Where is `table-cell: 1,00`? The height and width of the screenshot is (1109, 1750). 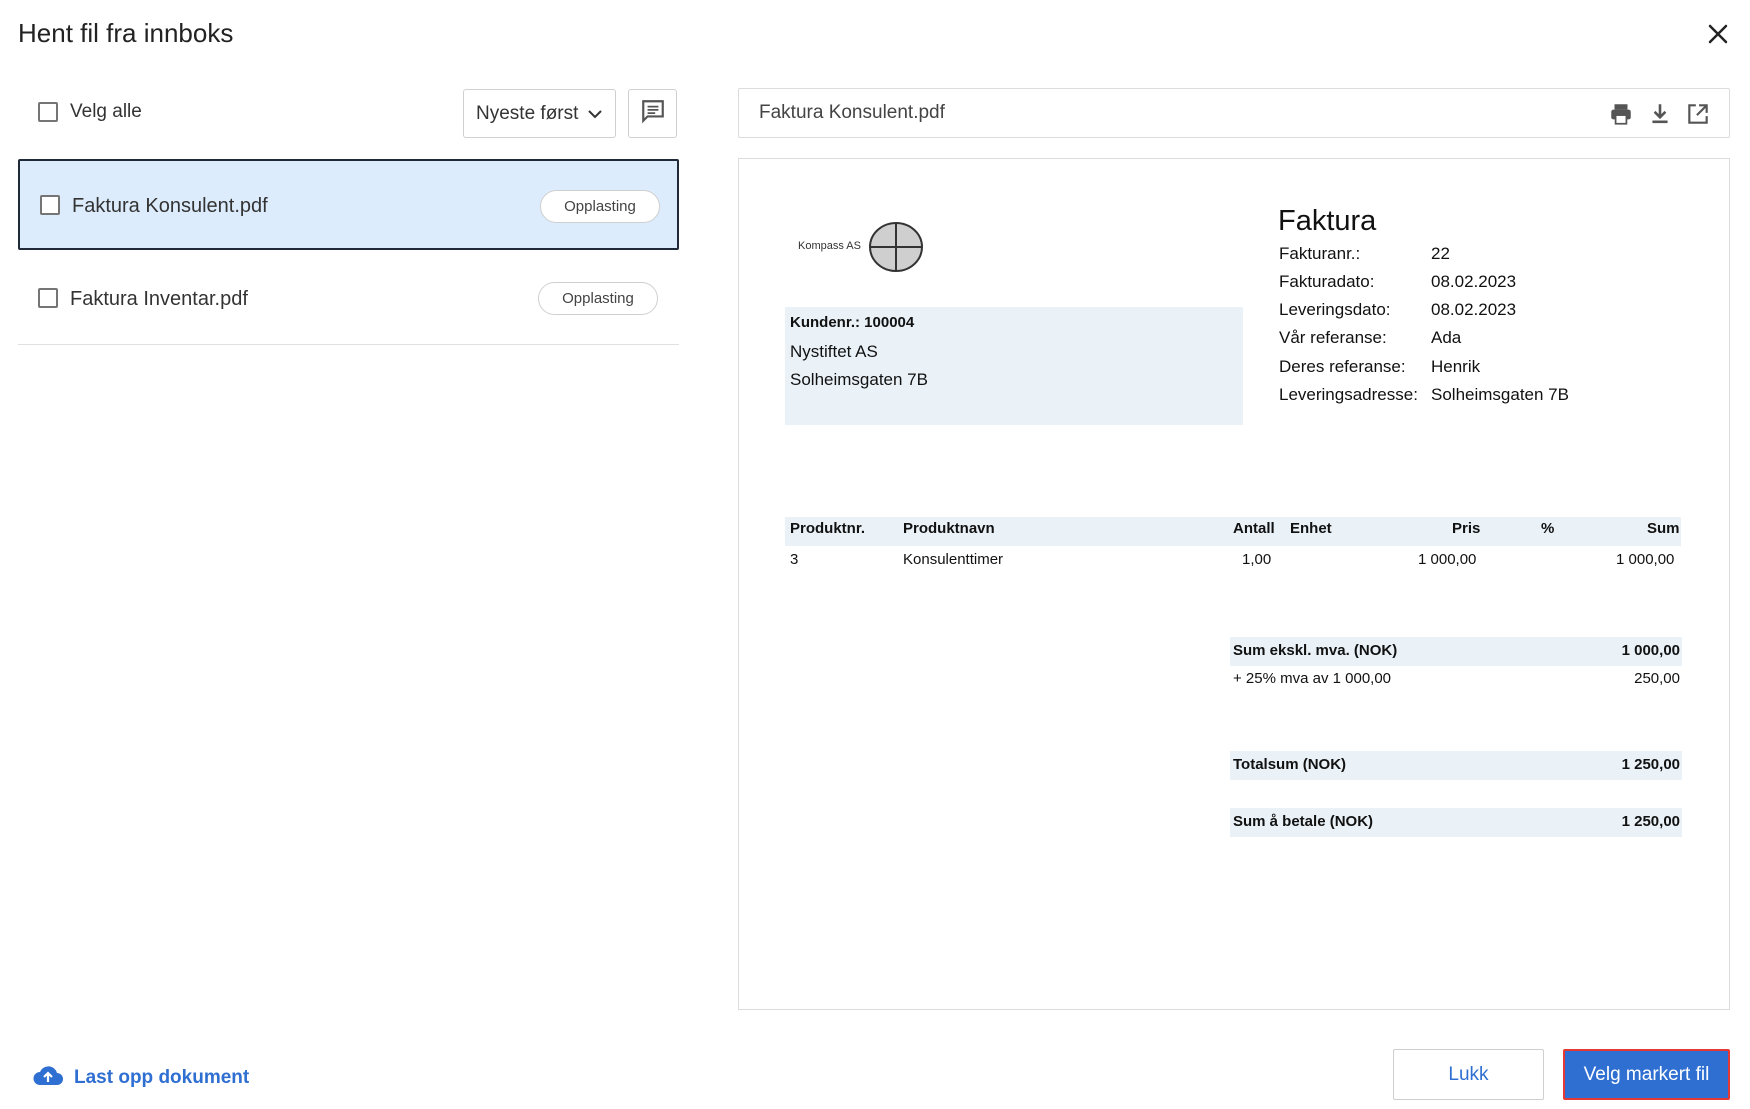
table-cell: 1,00 is located at coordinates (1257, 559).